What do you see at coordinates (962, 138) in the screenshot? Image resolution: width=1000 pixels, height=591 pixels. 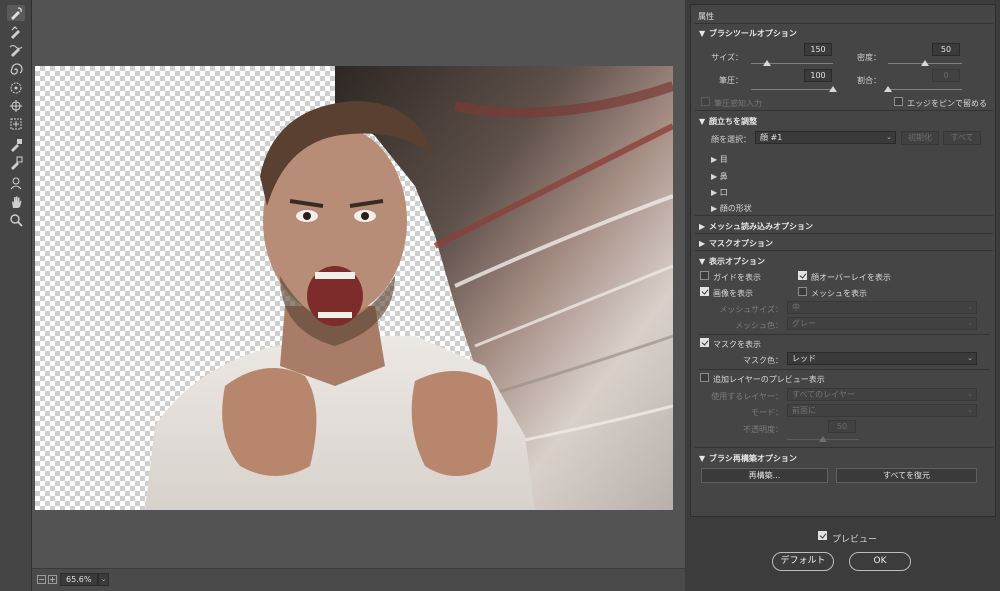 I see `reset-all-faces-button: すべて` at bounding box center [962, 138].